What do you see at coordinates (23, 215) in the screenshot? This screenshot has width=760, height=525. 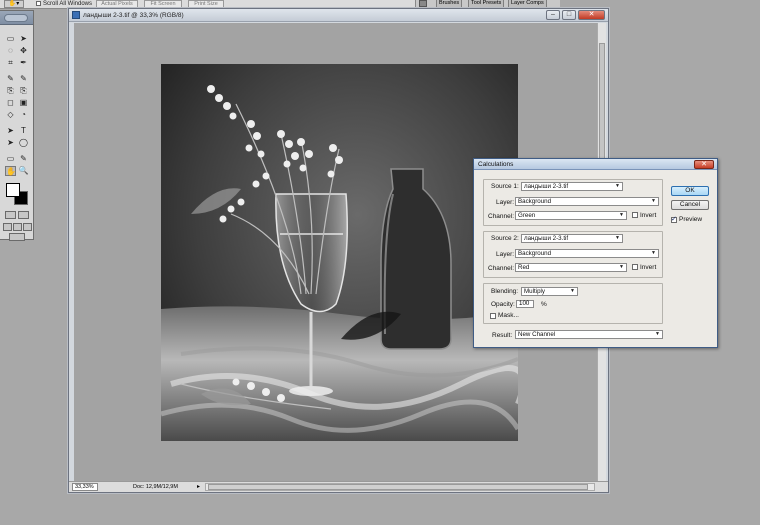 I see `quick-mask-mode-button` at bounding box center [23, 215].